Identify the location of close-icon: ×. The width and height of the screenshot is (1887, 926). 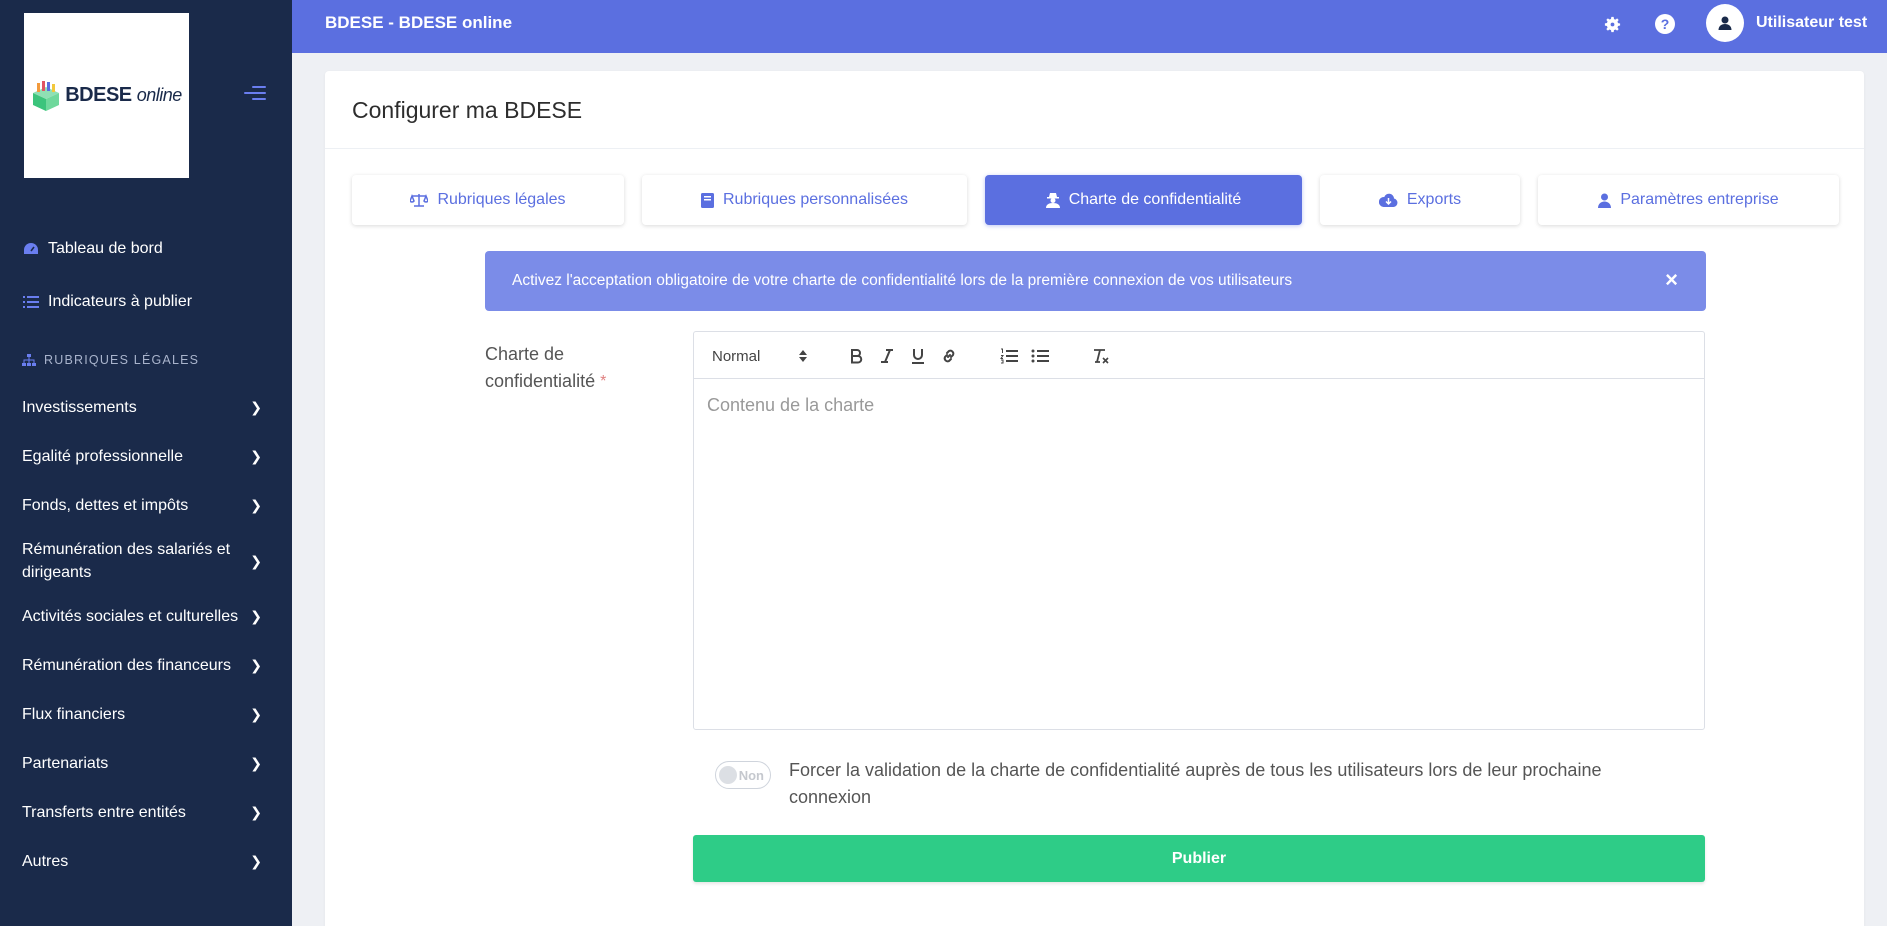
(1671, 280).